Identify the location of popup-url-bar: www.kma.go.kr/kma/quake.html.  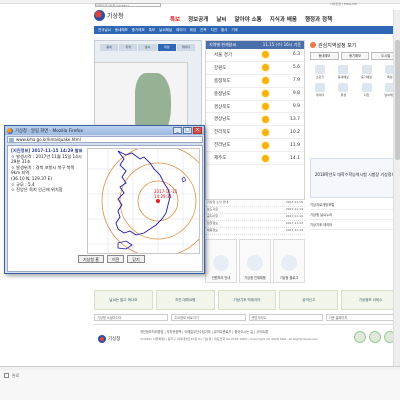
(105, 139).